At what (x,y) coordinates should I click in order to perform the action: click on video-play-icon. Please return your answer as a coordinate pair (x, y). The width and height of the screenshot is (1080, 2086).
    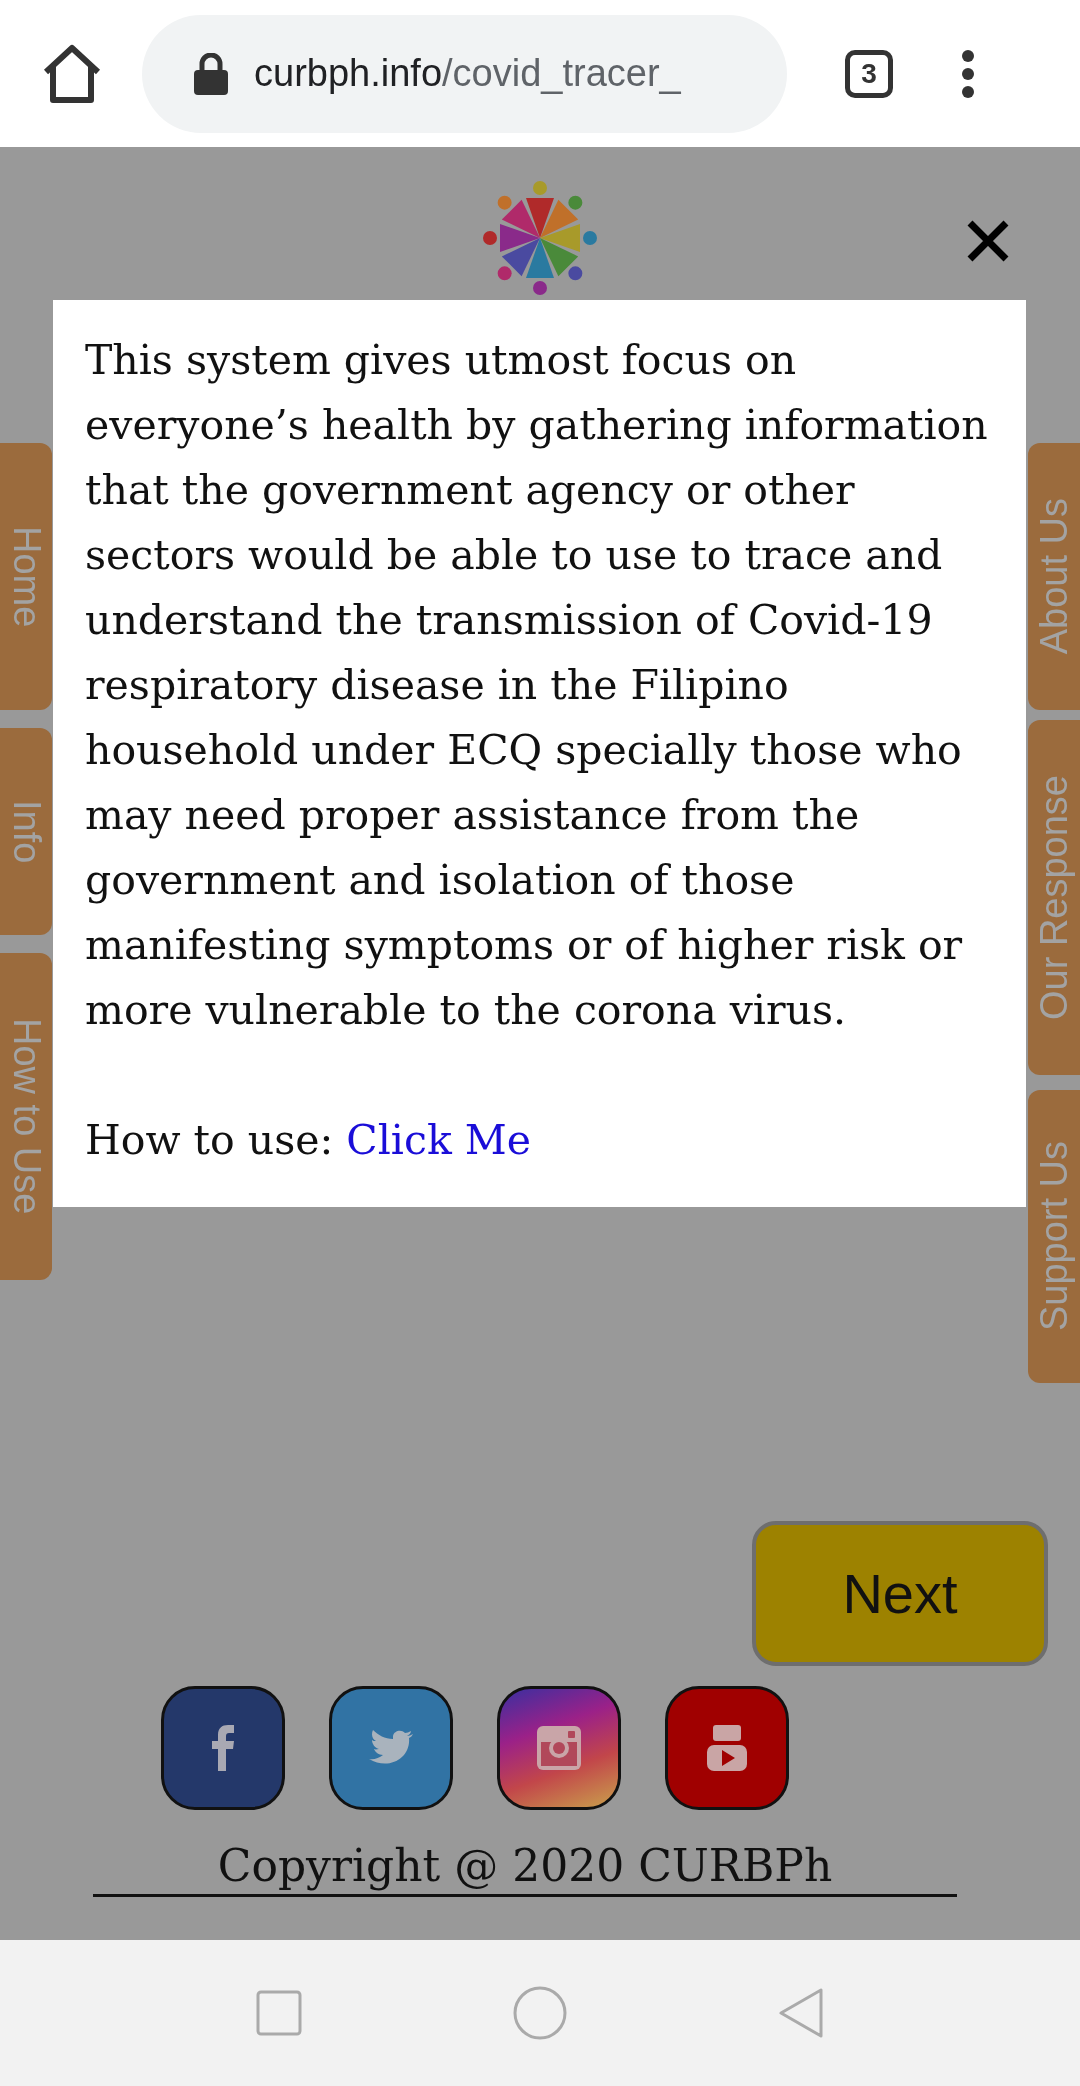
    Looking at the image, I should click on (727, 1748).